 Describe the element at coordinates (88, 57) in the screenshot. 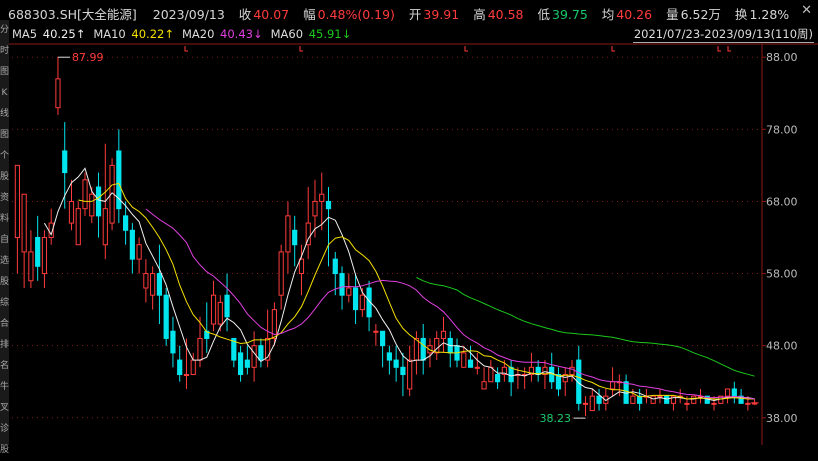

I see `max-annotation: 87.99` at that location.